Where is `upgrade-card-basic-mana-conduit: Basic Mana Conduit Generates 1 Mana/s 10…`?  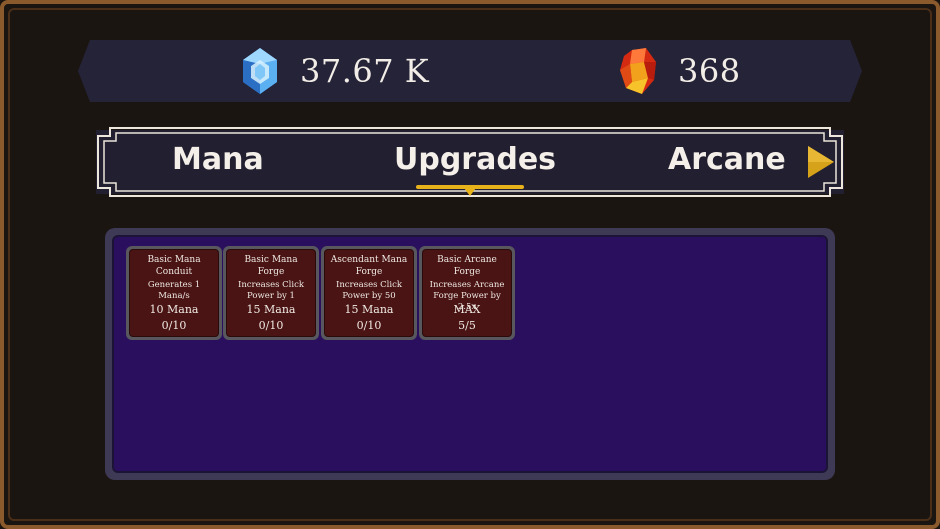 upgrade-card-basic-mana-conduit: Basic Mana Conduit Generates 1 Mana/s 10… is located at coordinates (174, 293).